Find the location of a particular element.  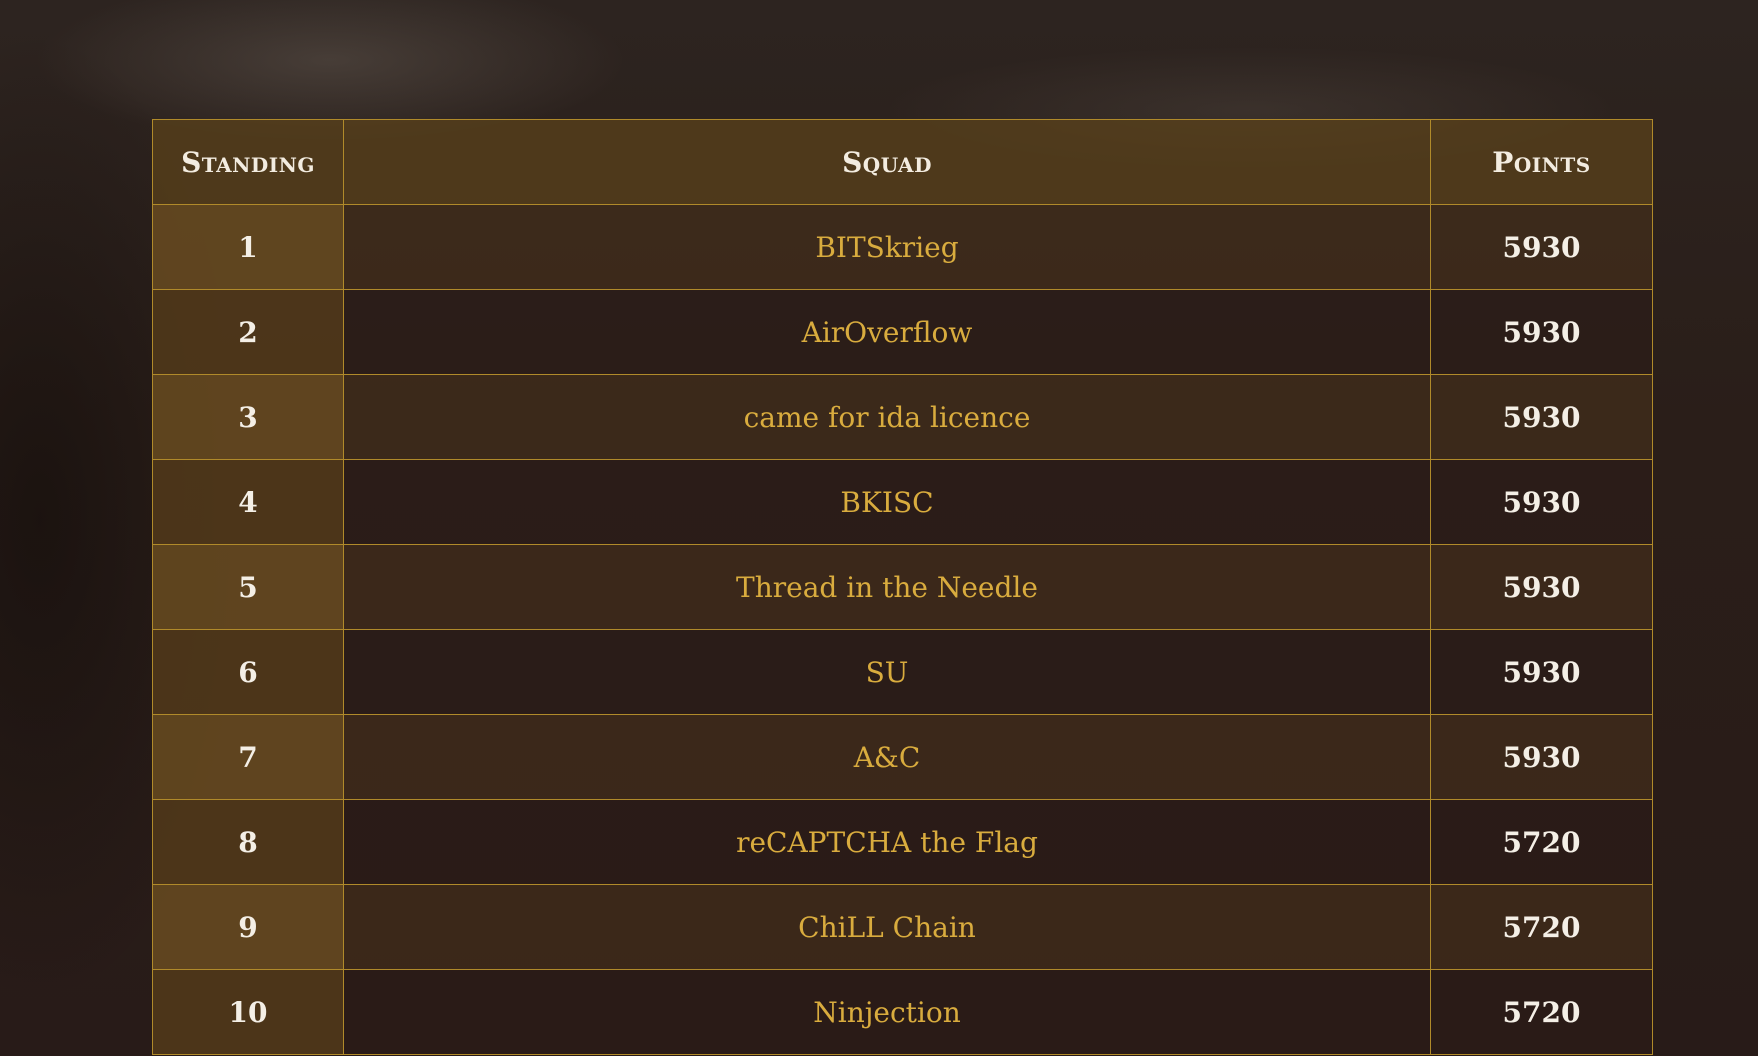

scoreboard-header: Standing Squad Points is located at coordinates (902, 162).